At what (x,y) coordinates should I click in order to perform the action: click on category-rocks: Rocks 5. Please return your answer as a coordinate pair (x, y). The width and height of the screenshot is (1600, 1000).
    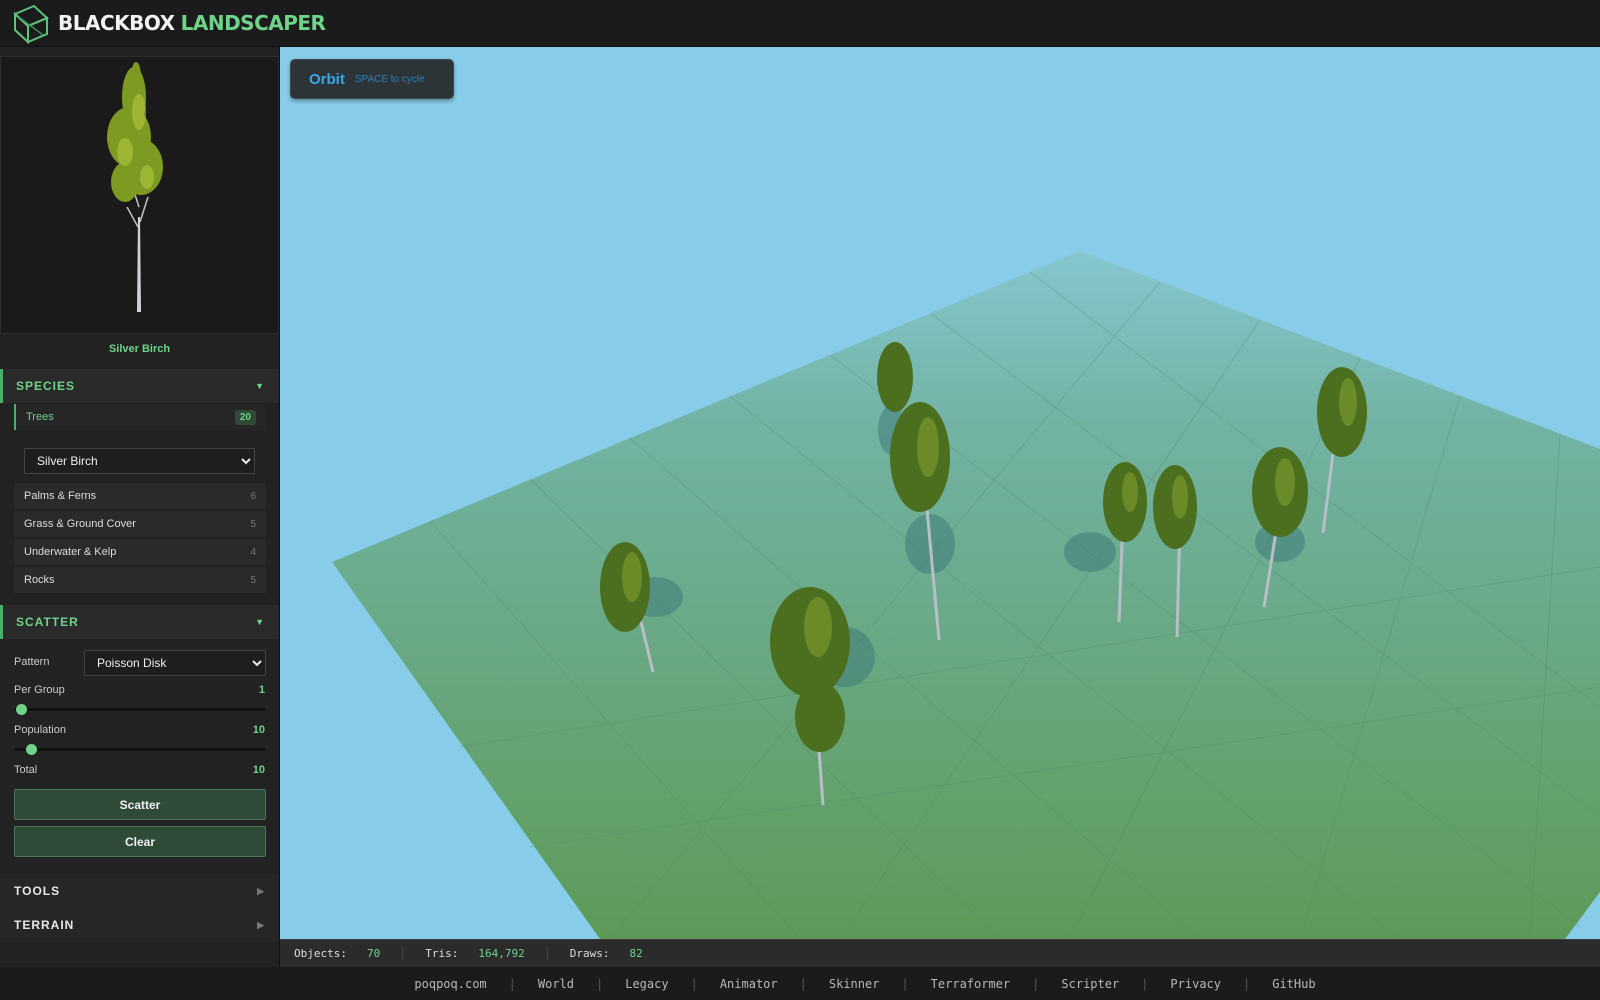
    Looking at the image, I should click on (140, 580).